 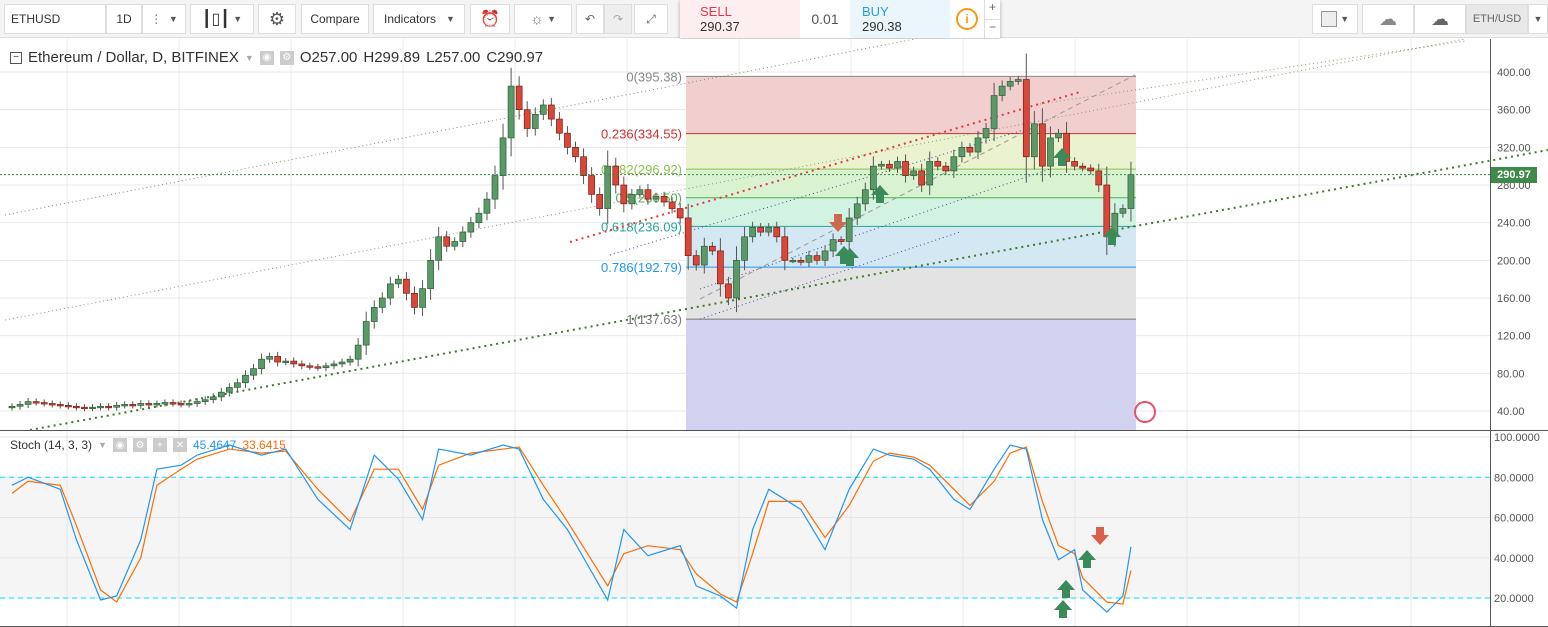 What do you see at coordinates (214, 445) in the screenshot?
I see `stoch-k-value: 45.4647` at bounding box center [214, 445].